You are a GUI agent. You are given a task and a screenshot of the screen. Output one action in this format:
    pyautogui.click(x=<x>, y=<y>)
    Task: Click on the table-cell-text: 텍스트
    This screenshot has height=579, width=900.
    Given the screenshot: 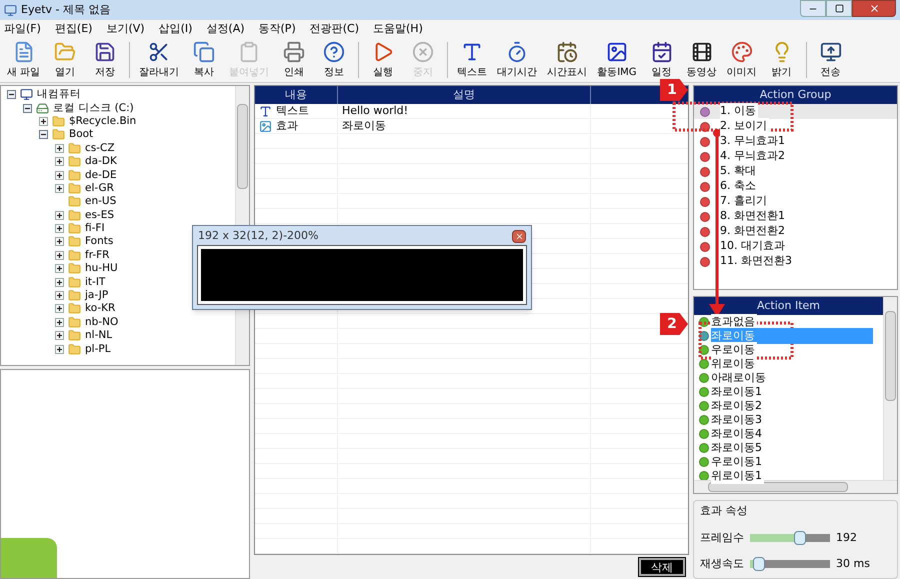 What is the action you would take?
    pyautogui.click(x=292, y=110)
    